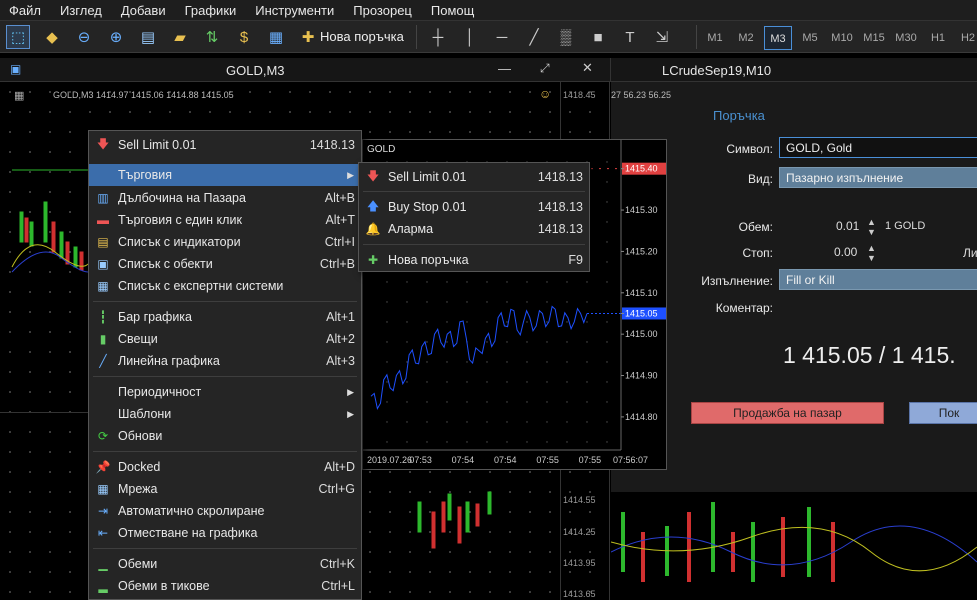  I want to click on menu-item-volumes: ▁ Обеми Ctrl+K, so click(225, 564).